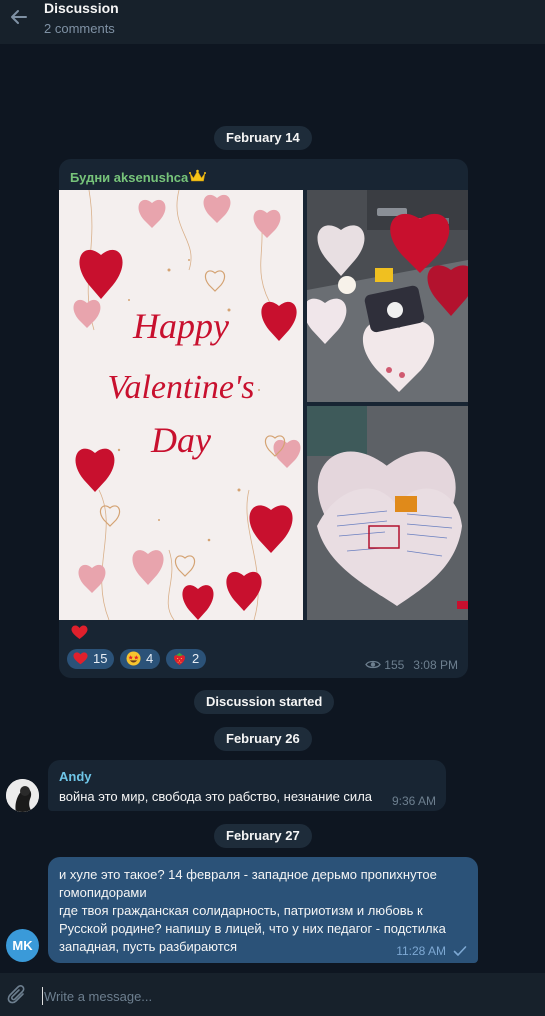  I want to click on check-icon, so click(460, 951).